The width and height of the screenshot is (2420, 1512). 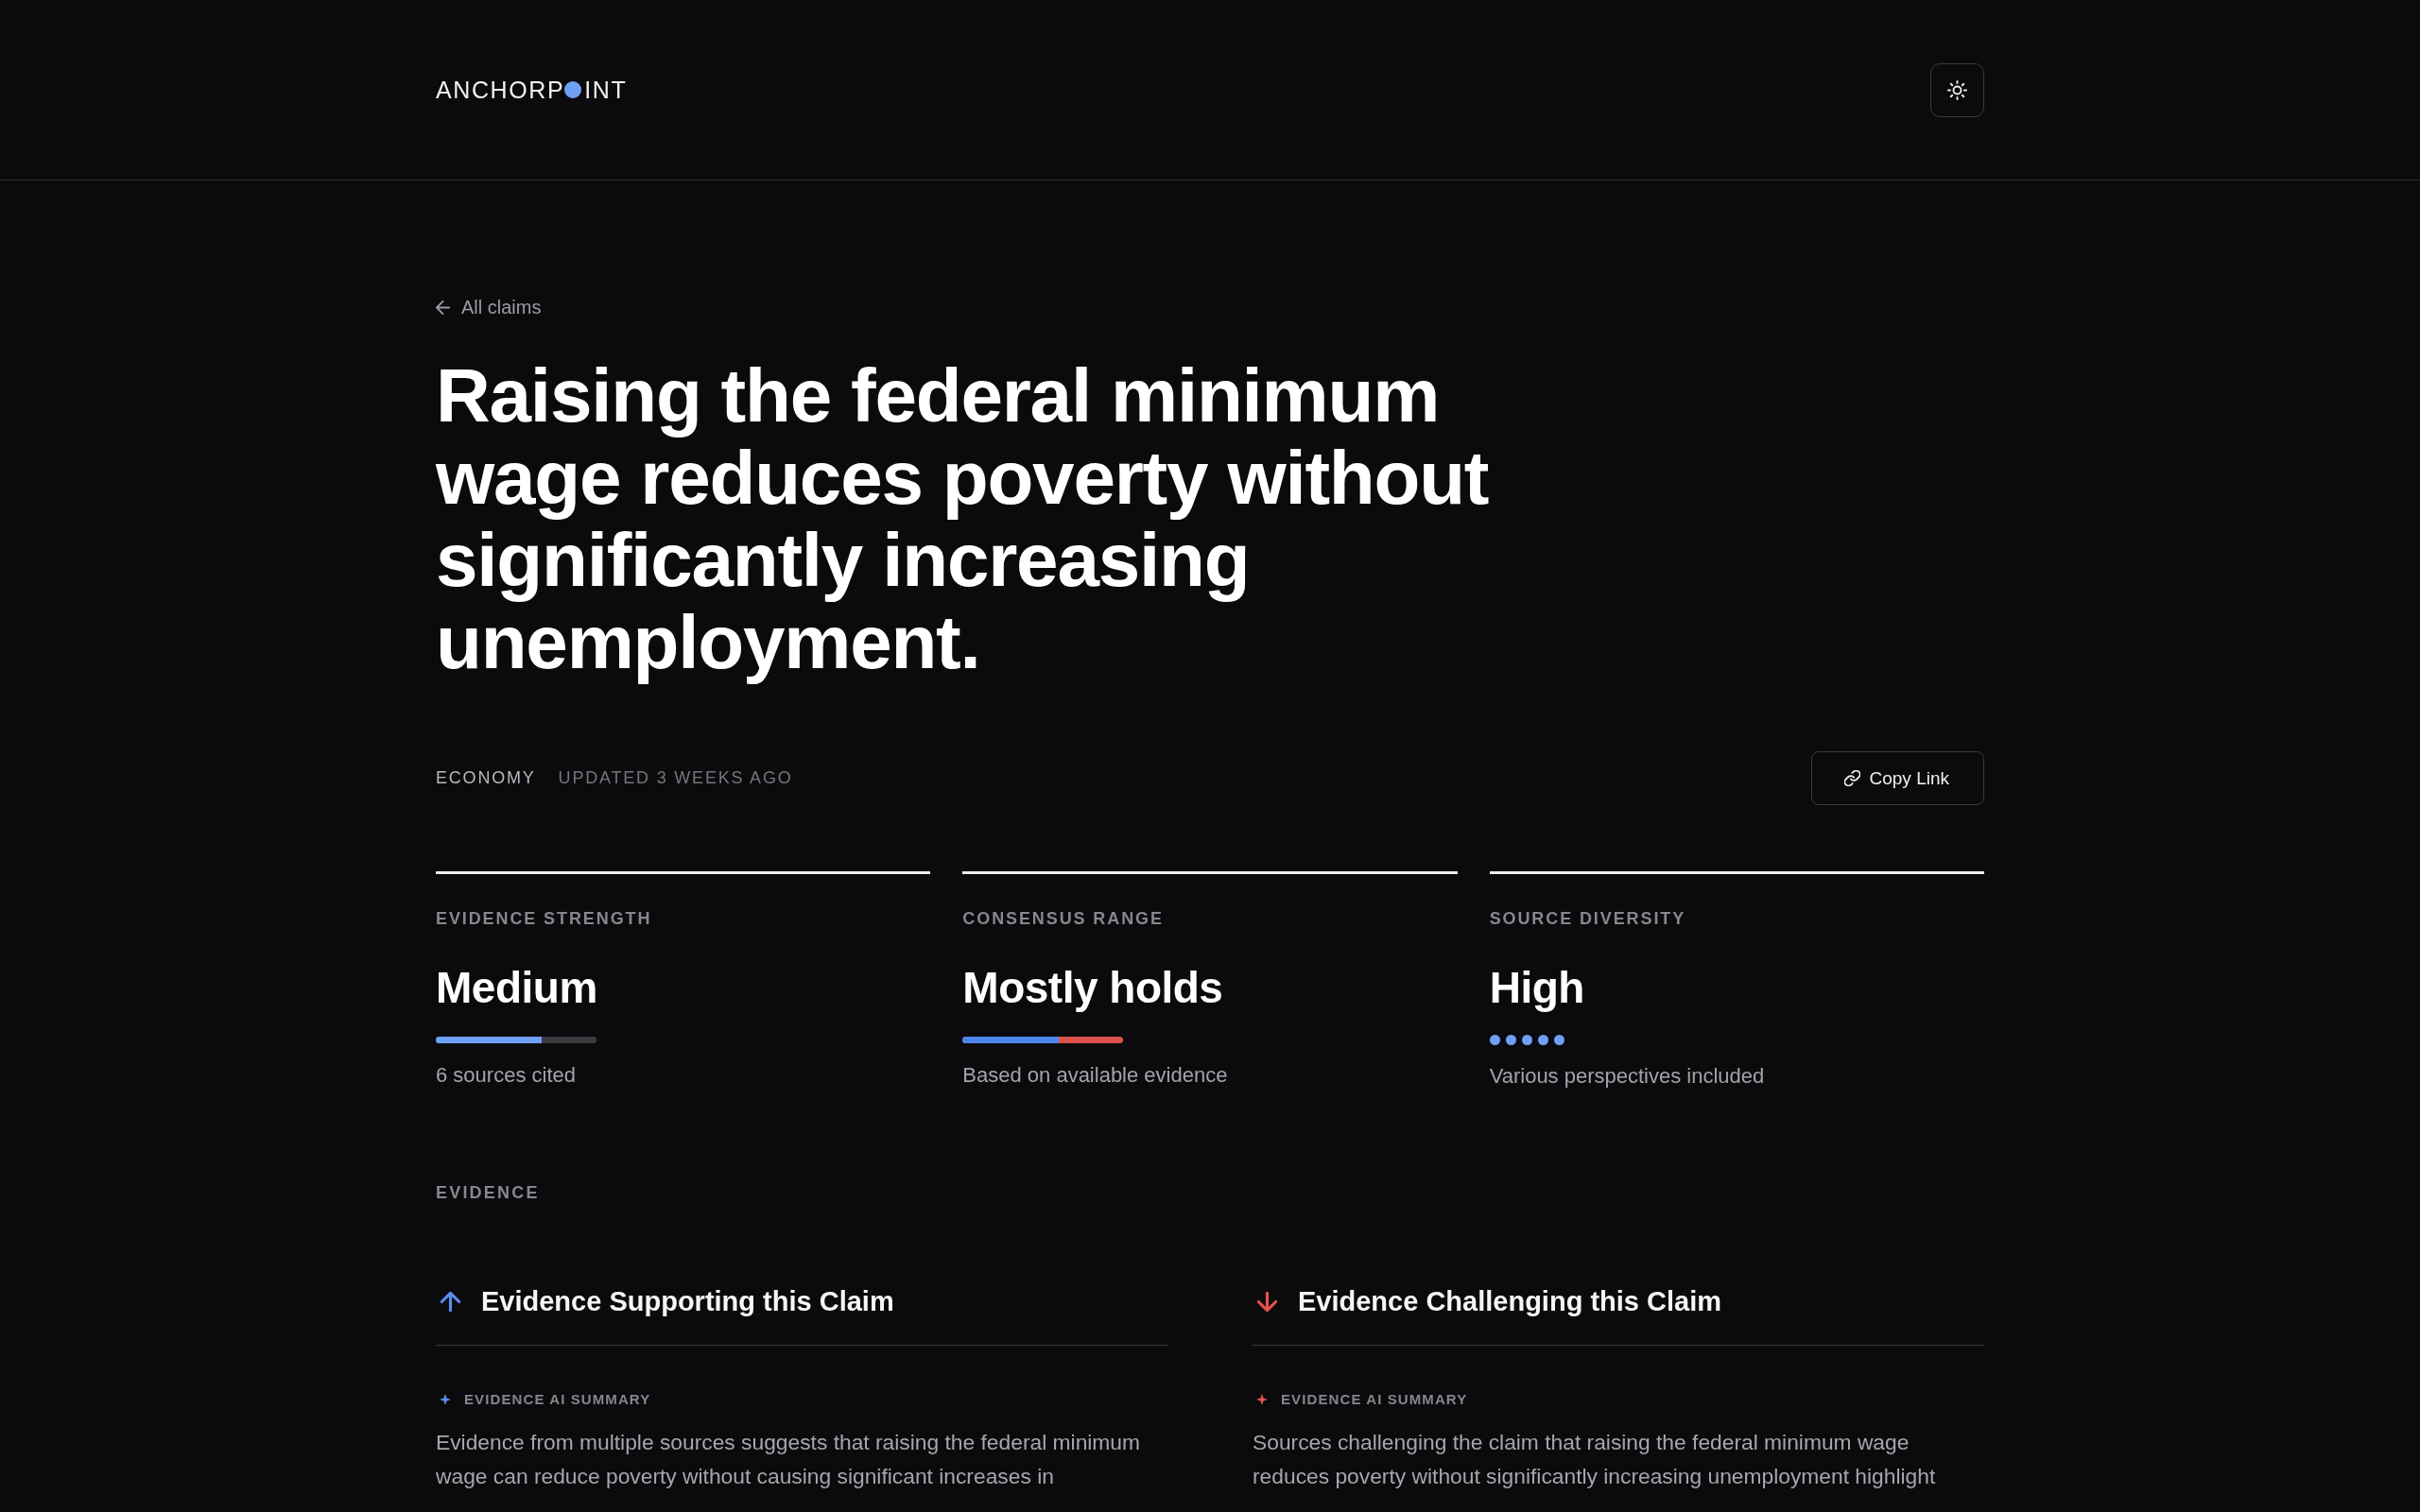 What do you see at coordinates (1509, 1301) in the screenshot?
I see `column-heading: Evidence Challenging this Claim` at bounding box center [1509, 1301].